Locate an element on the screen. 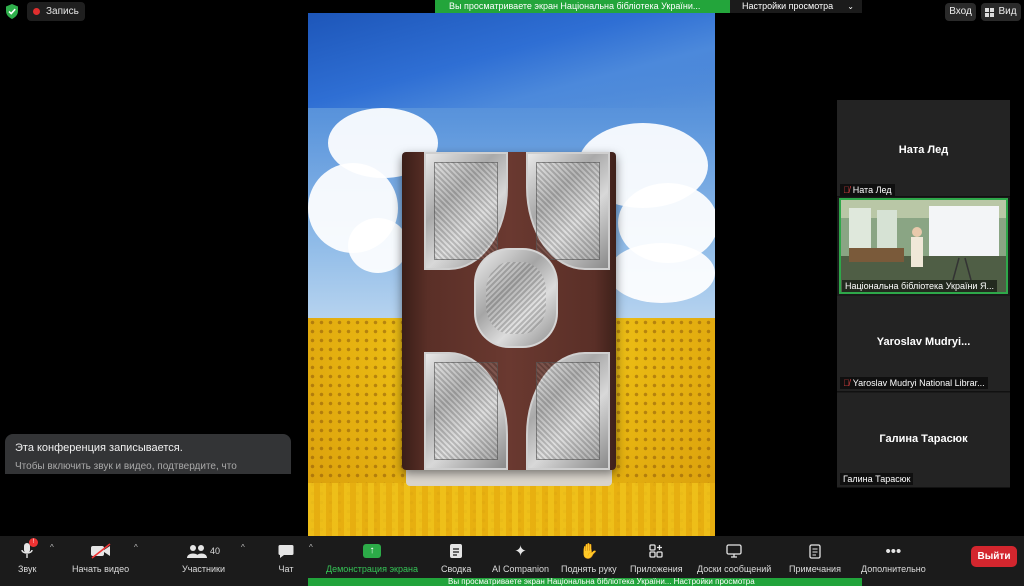 This screenshot has height=586, width=1024. share-screen-button: ↑ Демонстрация экрана is located at coordinates (372, 561).